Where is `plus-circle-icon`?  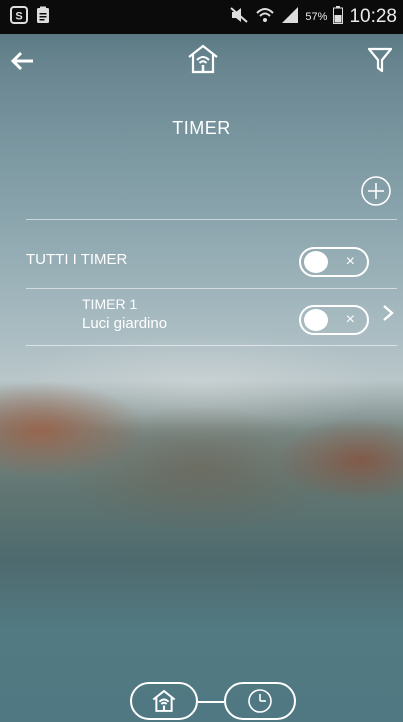 plus-circle-icon is located at coordinates (376, 191).